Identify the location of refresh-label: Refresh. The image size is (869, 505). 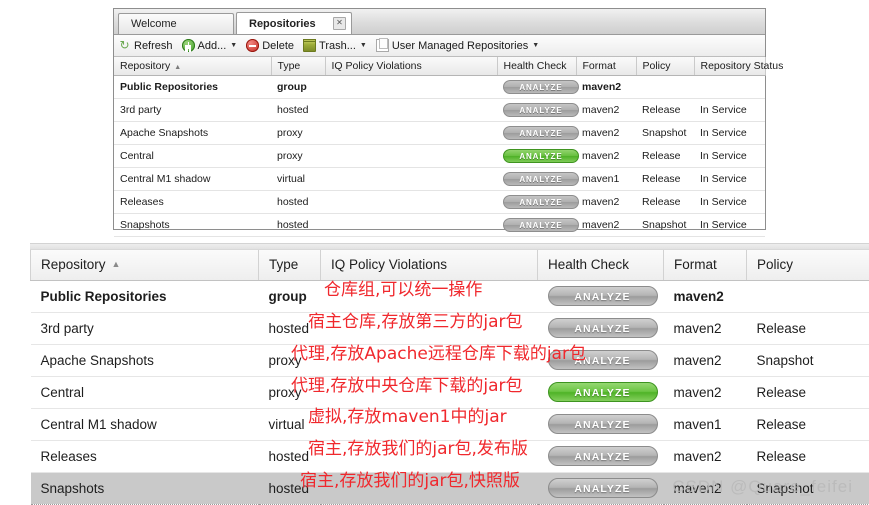
(153, 46).